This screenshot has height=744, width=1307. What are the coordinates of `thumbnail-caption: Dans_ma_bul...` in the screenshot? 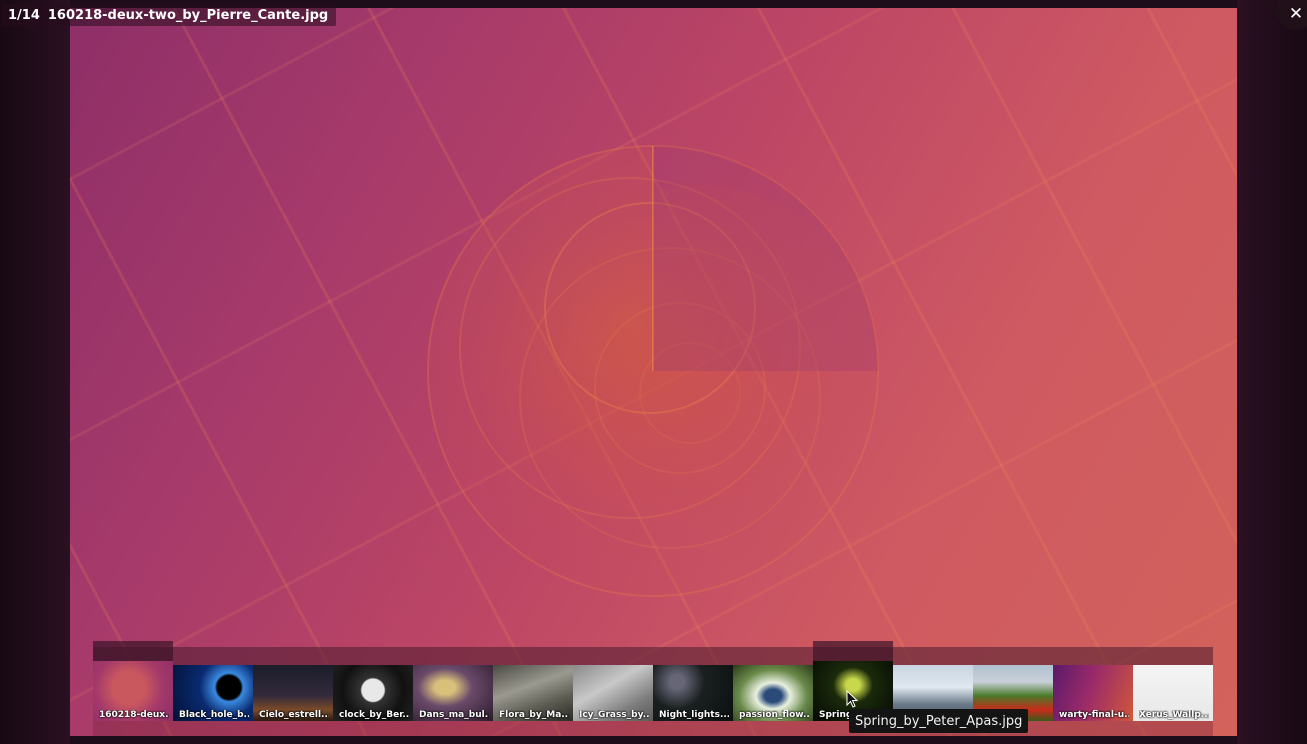 It's located at (454, 715).